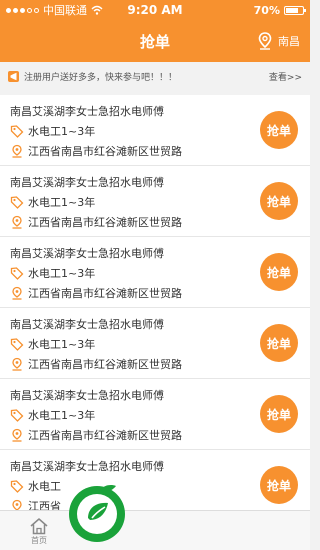 The width and height of the screenshot is (320, 550). I want to click on wifi-icon, so click(97, 10).